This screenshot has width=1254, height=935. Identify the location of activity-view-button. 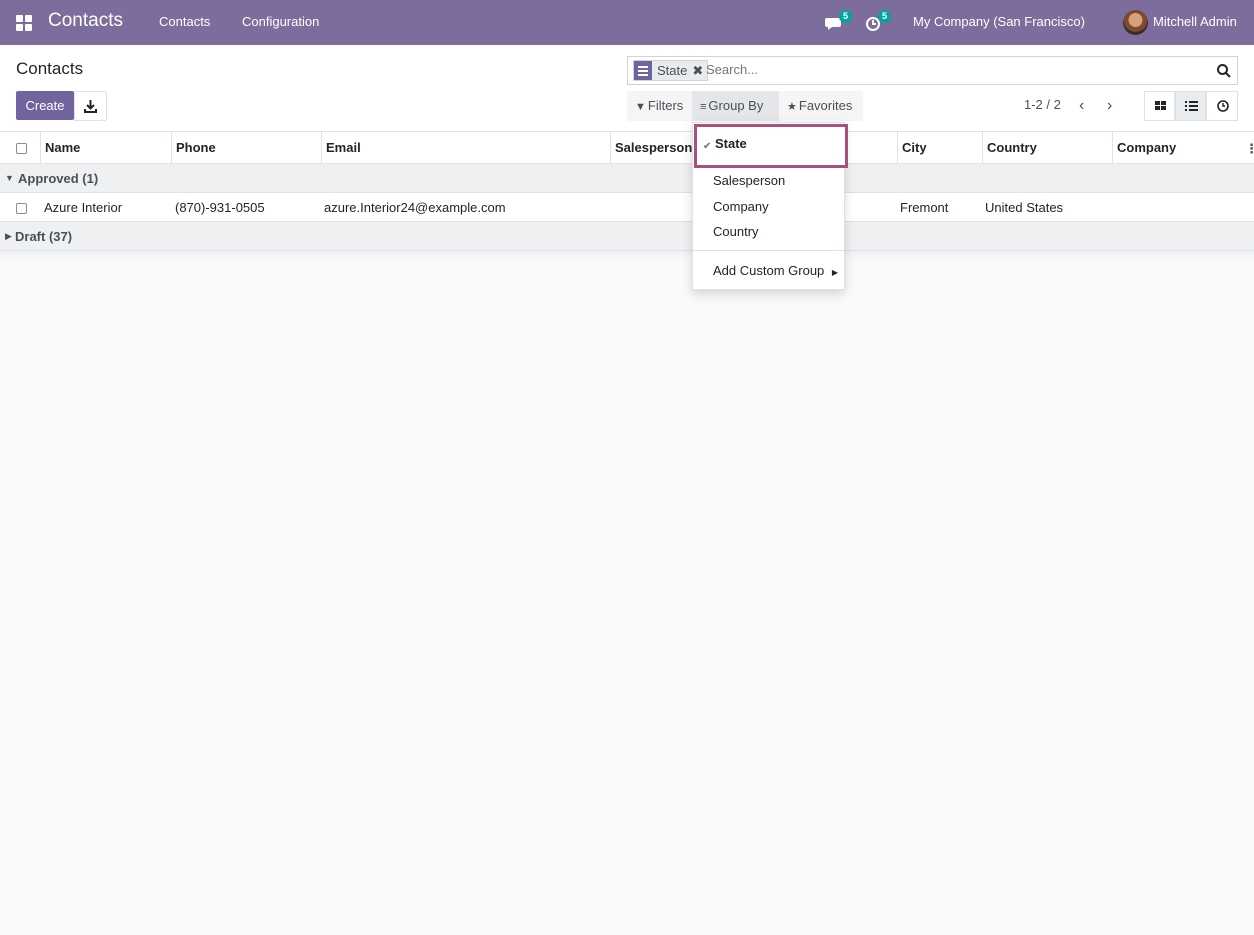
(1222, 106).